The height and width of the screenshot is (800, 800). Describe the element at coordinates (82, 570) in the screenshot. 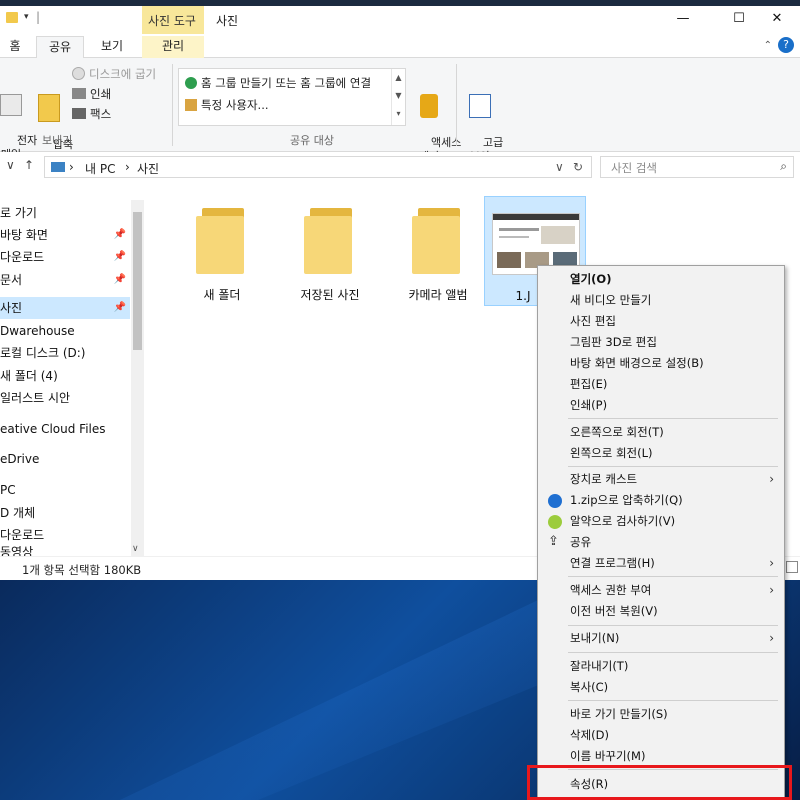

I see `status-text: 1개 항목 선택함 180KB` at that location.